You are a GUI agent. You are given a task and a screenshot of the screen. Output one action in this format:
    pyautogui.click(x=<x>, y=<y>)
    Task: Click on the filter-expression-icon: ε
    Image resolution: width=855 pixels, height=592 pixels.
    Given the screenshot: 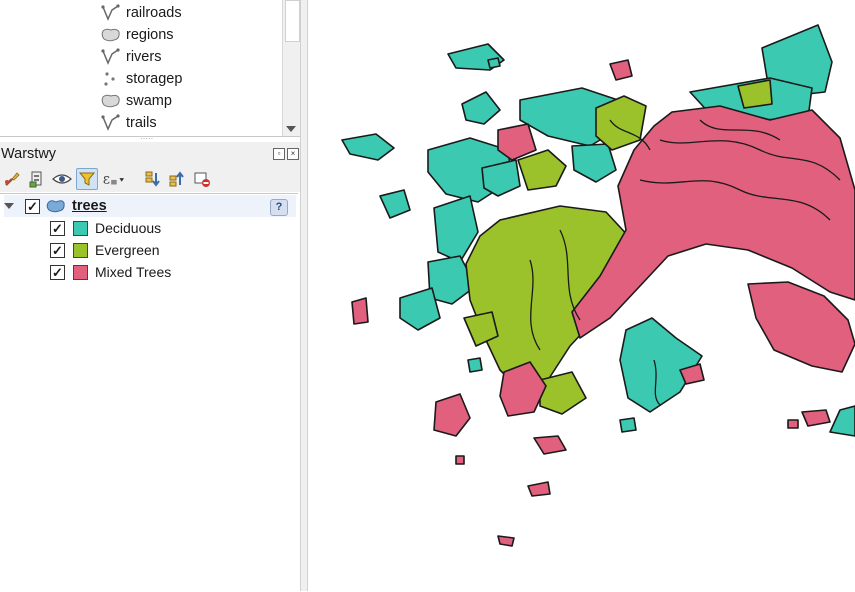 What is the action you would take?
    pyautogui.click(x=113, y=179)
    